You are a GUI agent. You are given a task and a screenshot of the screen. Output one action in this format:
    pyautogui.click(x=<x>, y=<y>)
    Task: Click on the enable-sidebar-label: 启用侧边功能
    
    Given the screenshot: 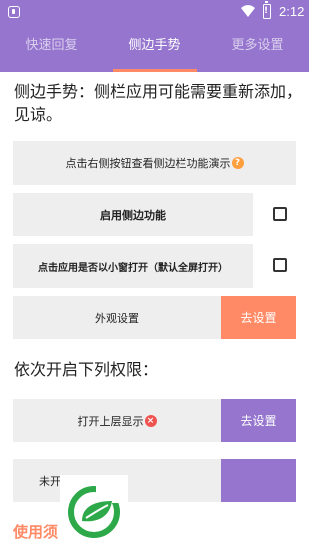 What is the action you would take?
    pyautogui.click(x=133, y=215)
    